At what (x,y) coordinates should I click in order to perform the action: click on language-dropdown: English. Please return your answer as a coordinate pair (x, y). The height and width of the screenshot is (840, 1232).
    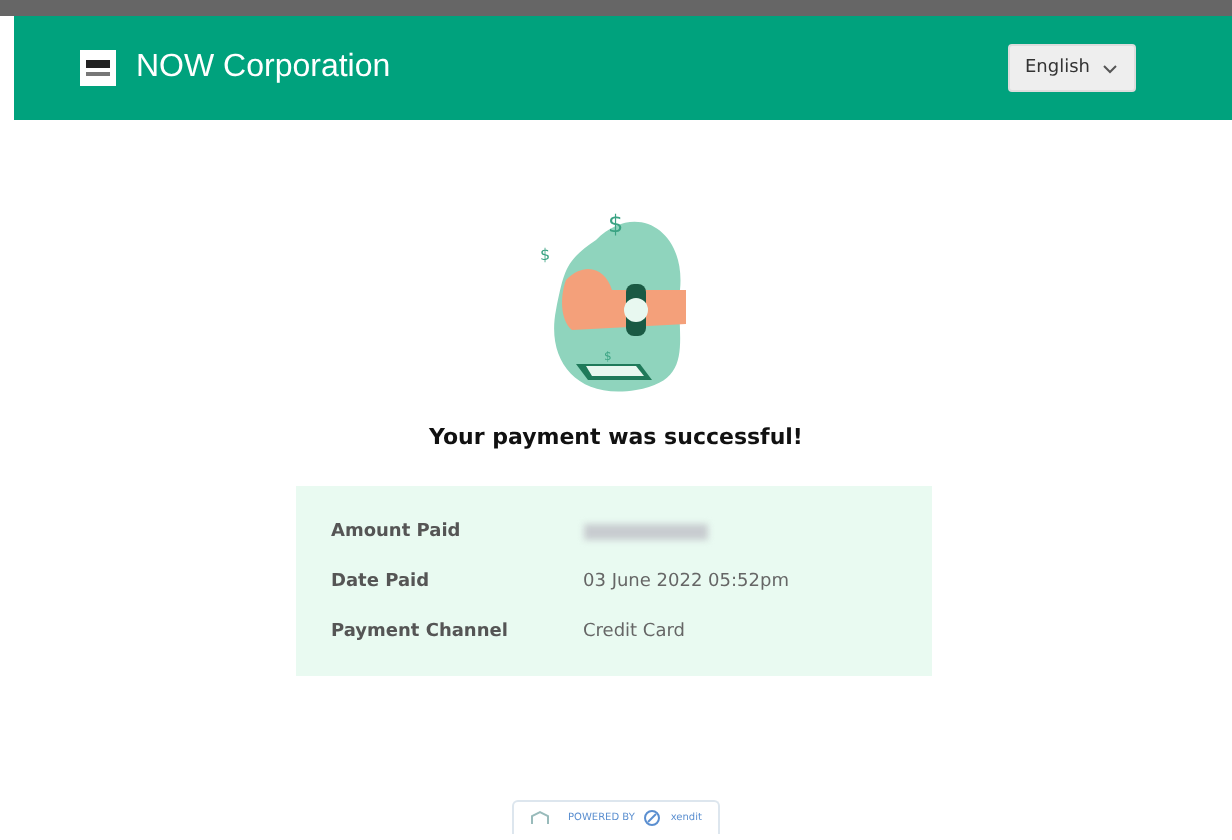
    Looking at the image, I should click on (1071, 68).